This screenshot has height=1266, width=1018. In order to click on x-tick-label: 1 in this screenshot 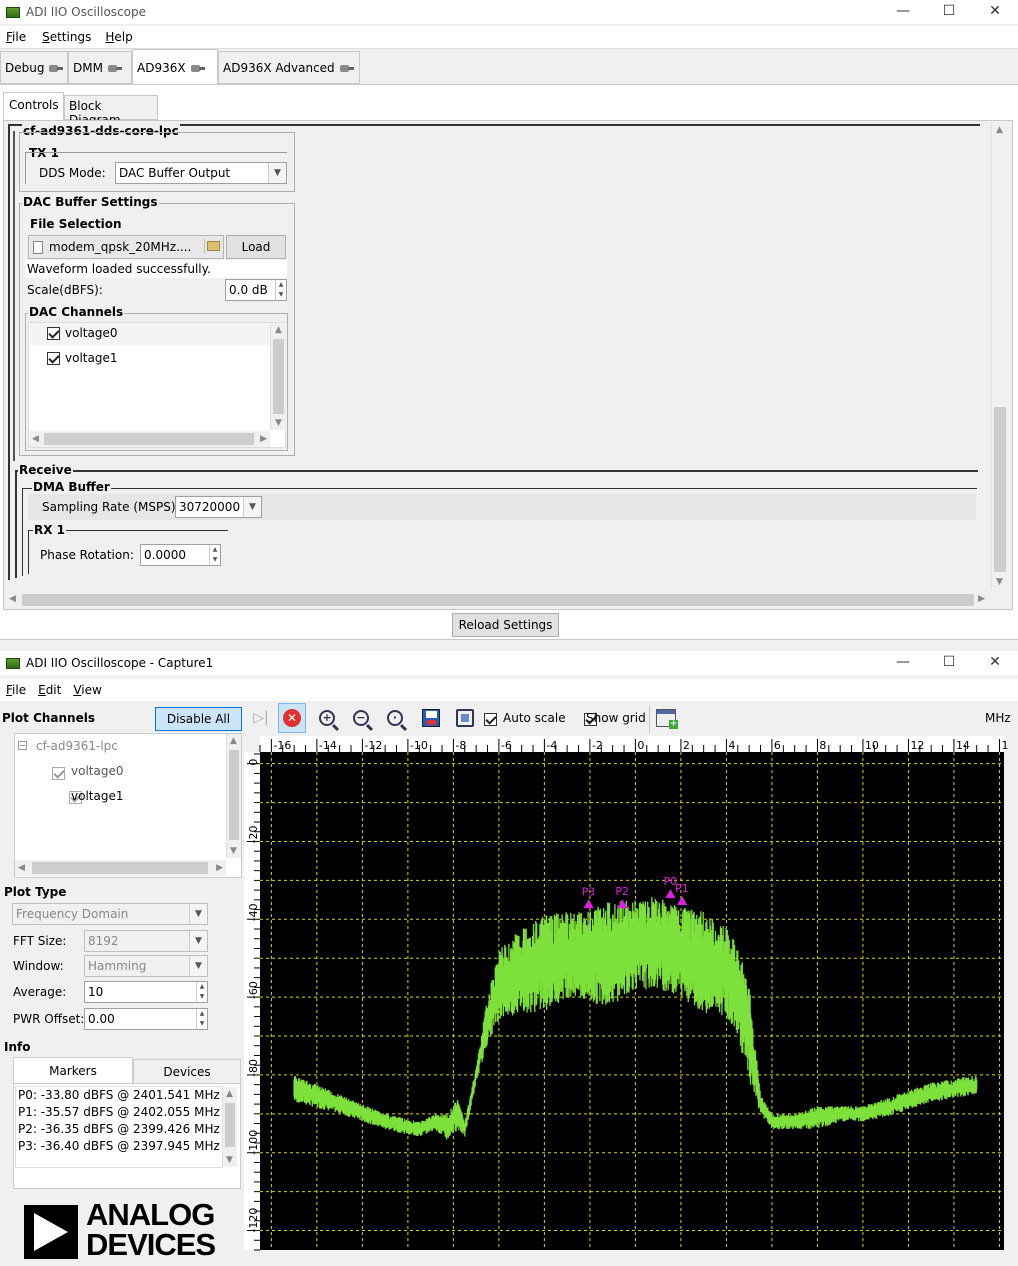, I will do `click(1004, 745)`.